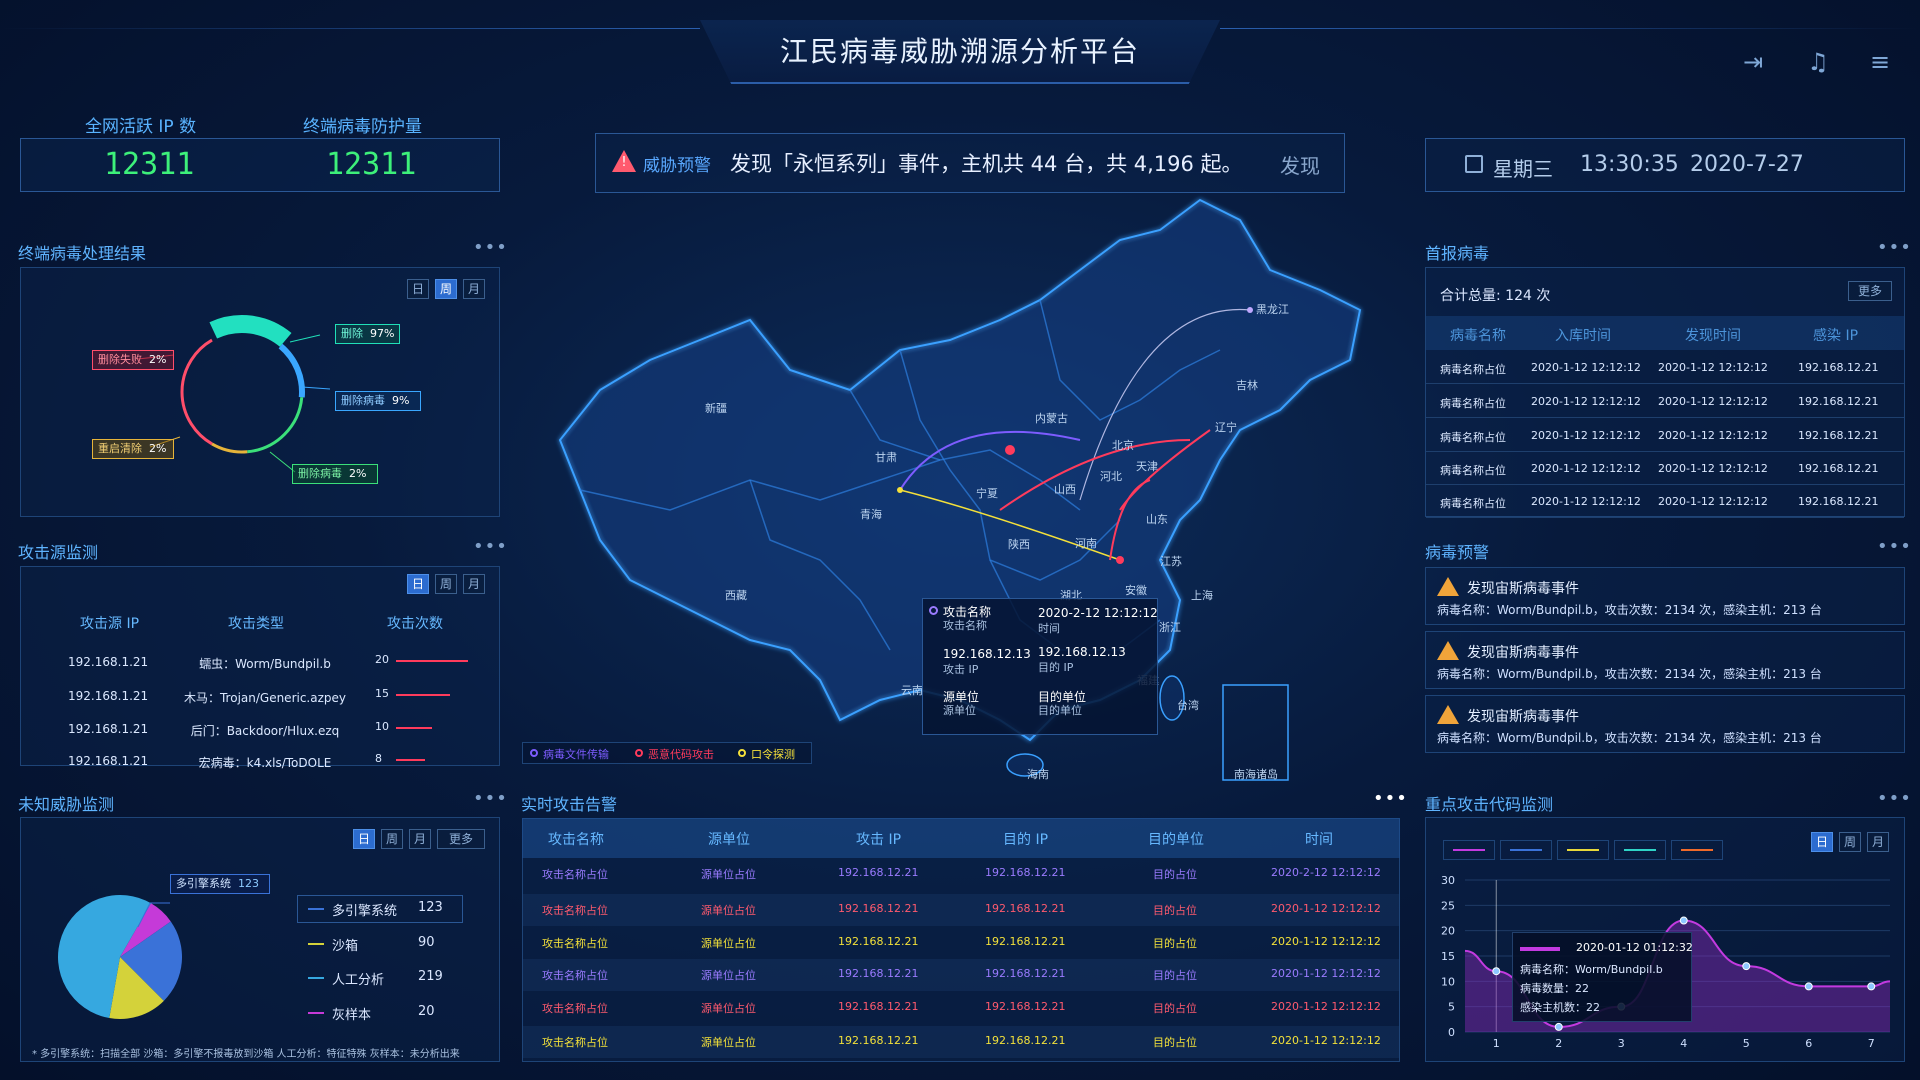 This screenshot has height=1080, width=1920. I want to click on x-tick-label: 7, so click(1871, 1043).